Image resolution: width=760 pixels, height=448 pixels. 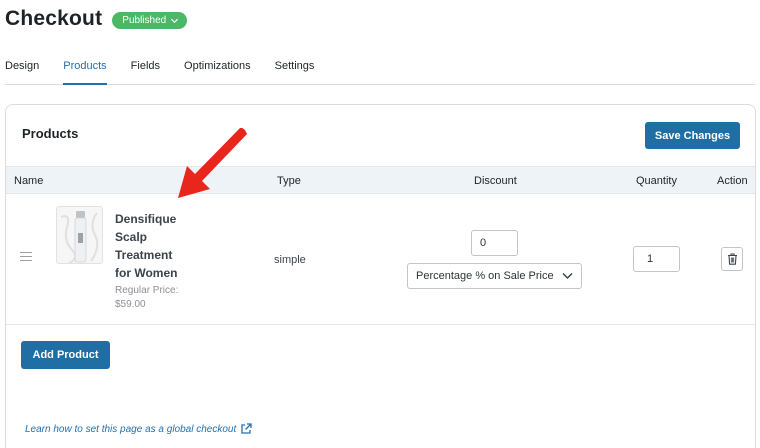 I want to click on tab-products: Products, so click(x=85, y=71).